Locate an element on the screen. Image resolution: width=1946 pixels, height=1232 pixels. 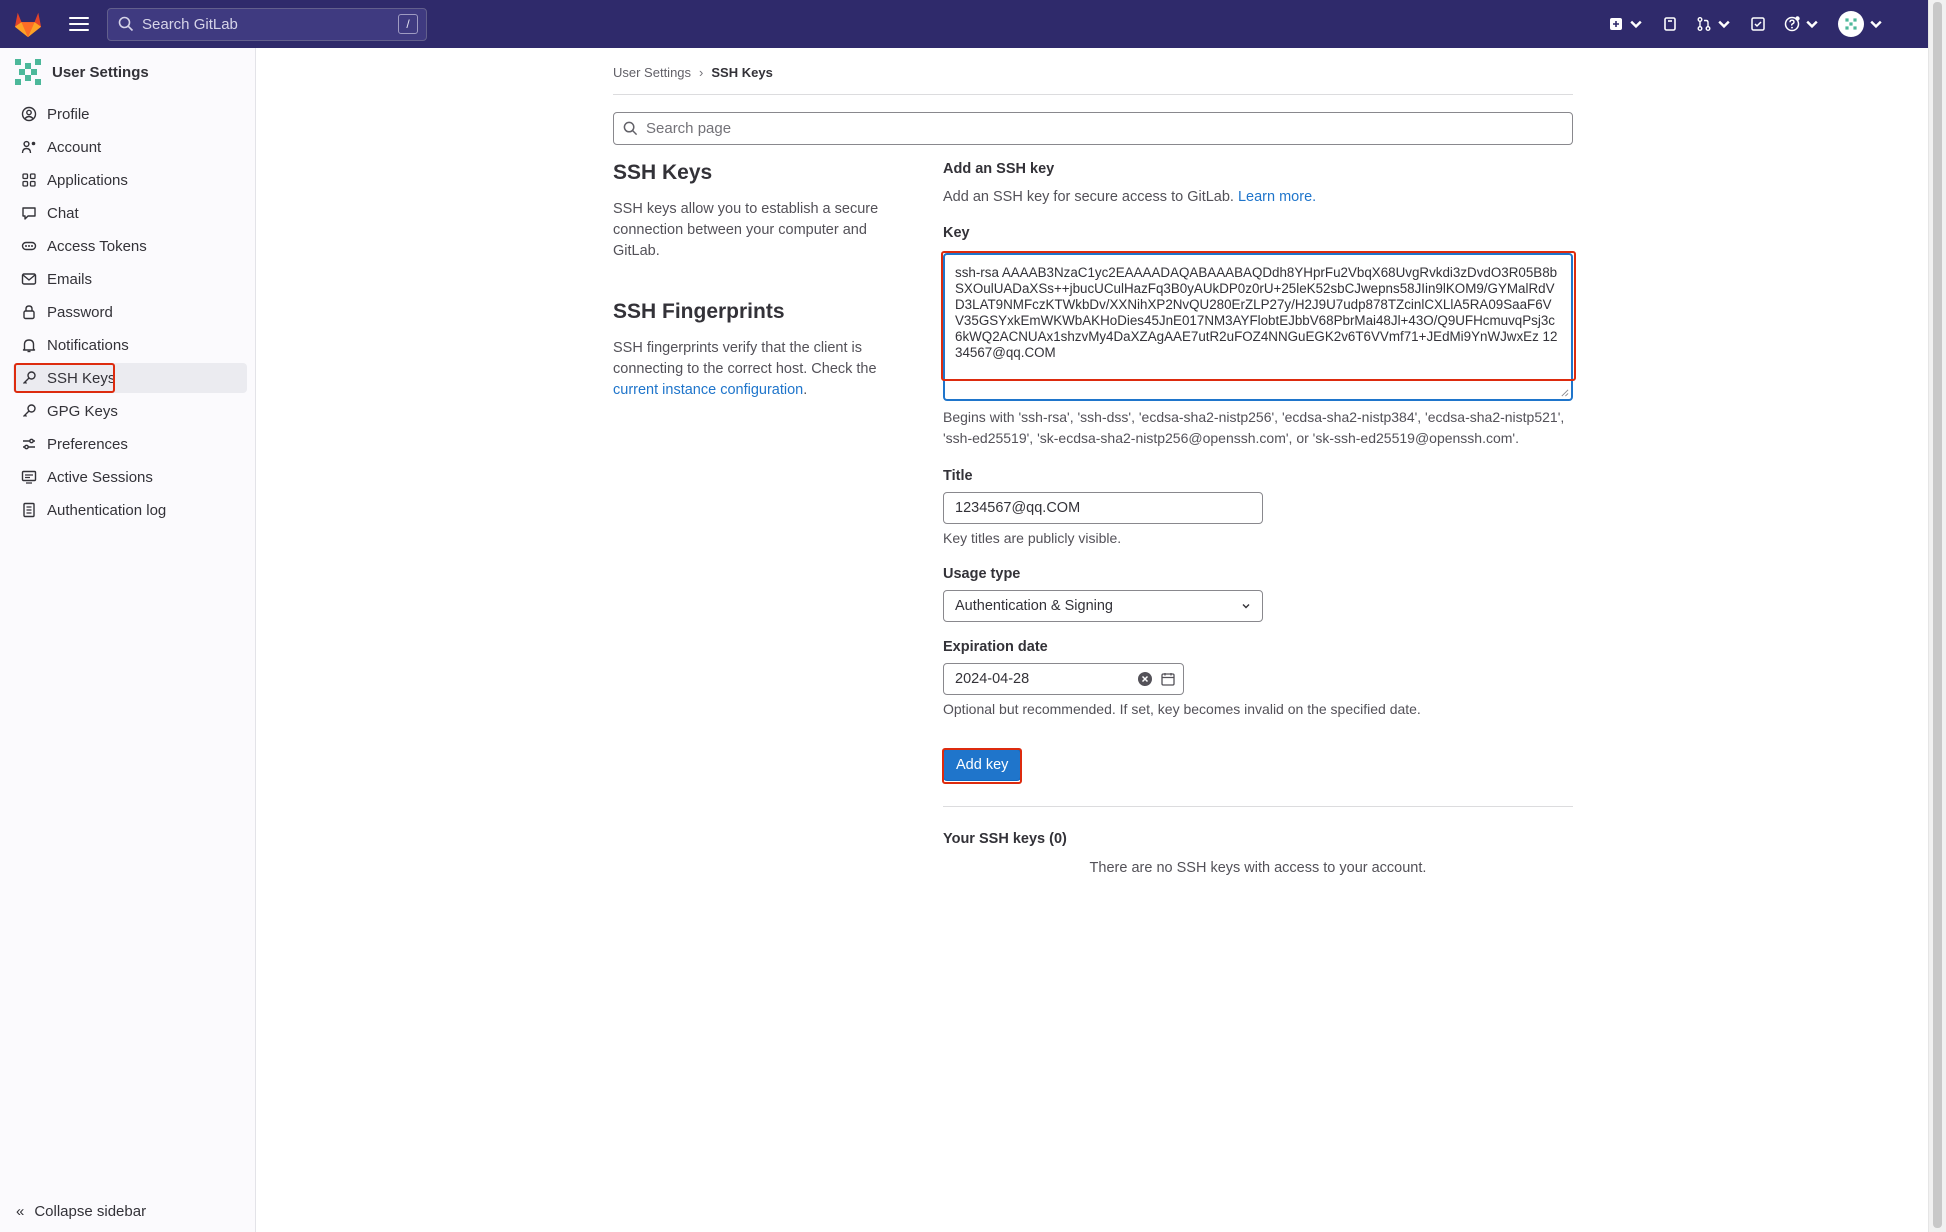
chevron-double-left-icon: « is located at coordinates (20, 1211).